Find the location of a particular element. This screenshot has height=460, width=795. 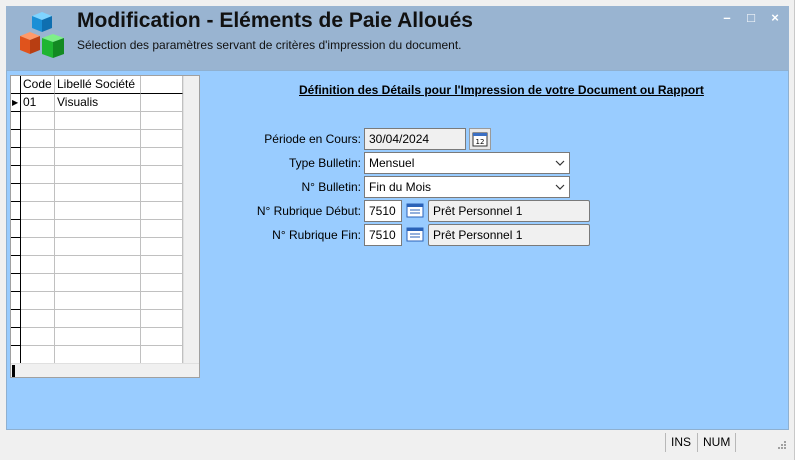

window-title: Modification - Eléments de Paie Alloués is located at coordinates (275, 20).